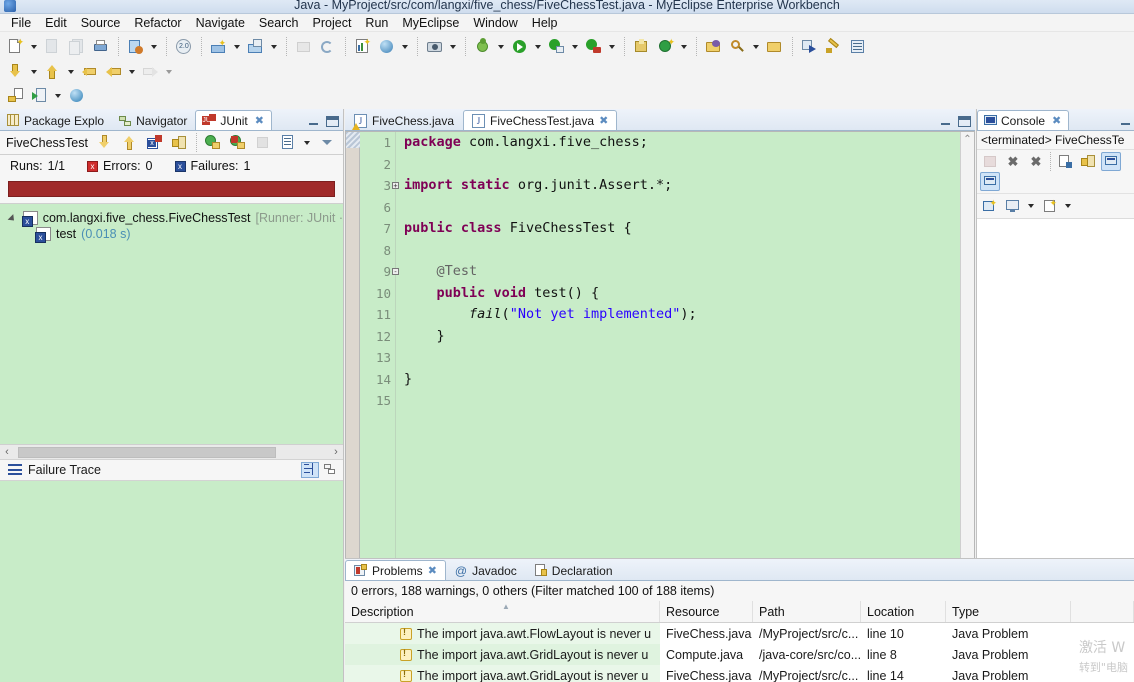 The width and height of the screenshot is (1134, 682). What do you see at coordinates (57, 96) in the screenshot?
I see `export-dropdown-icon` at bounding box center [57, 96].